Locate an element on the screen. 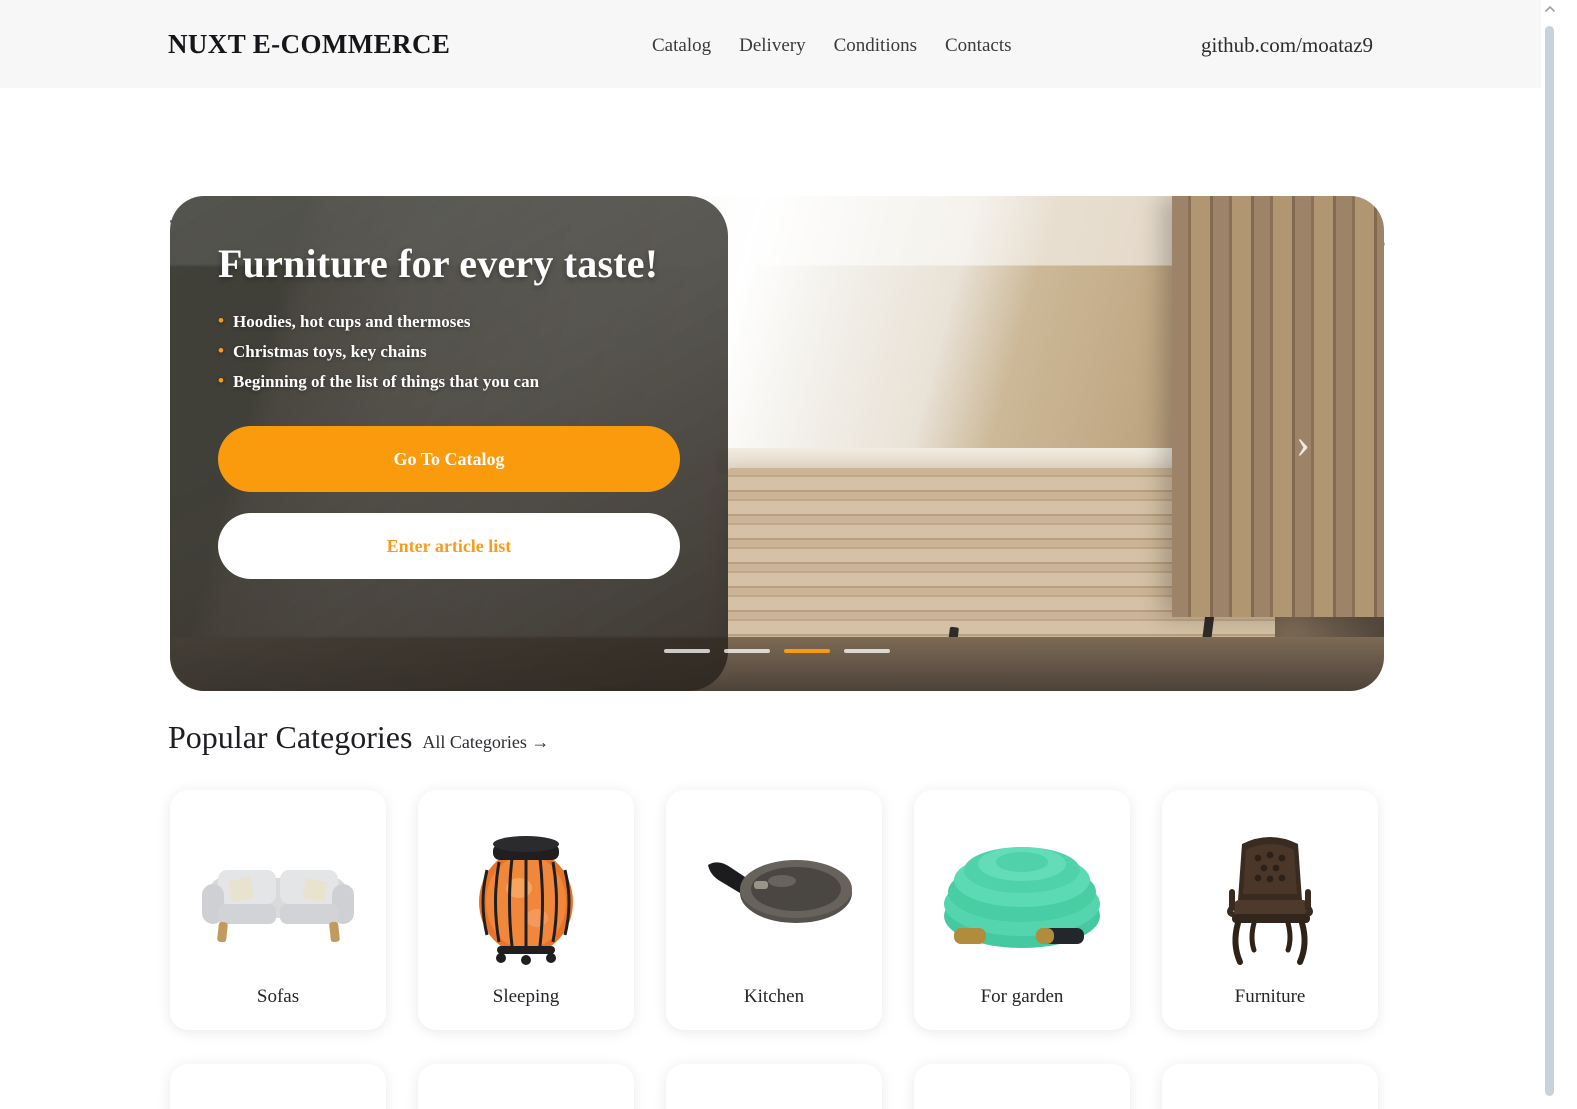 The image size is (1577, 1109). category-label: Sleeping is located at coordinates (526, 996).